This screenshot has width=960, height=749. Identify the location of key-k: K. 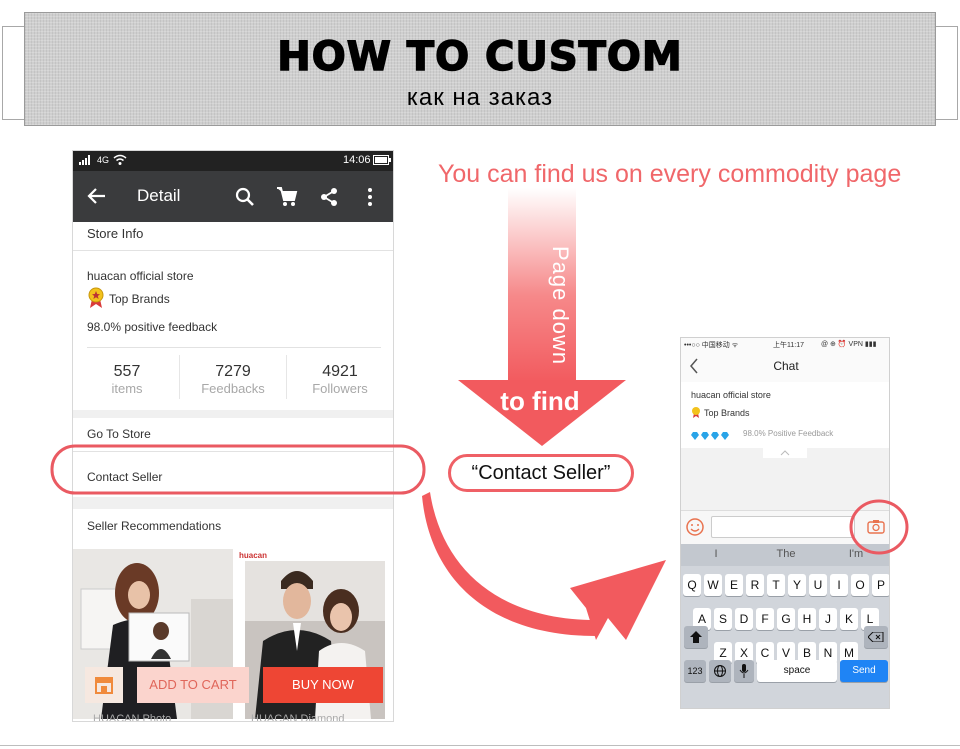
(849, 619).